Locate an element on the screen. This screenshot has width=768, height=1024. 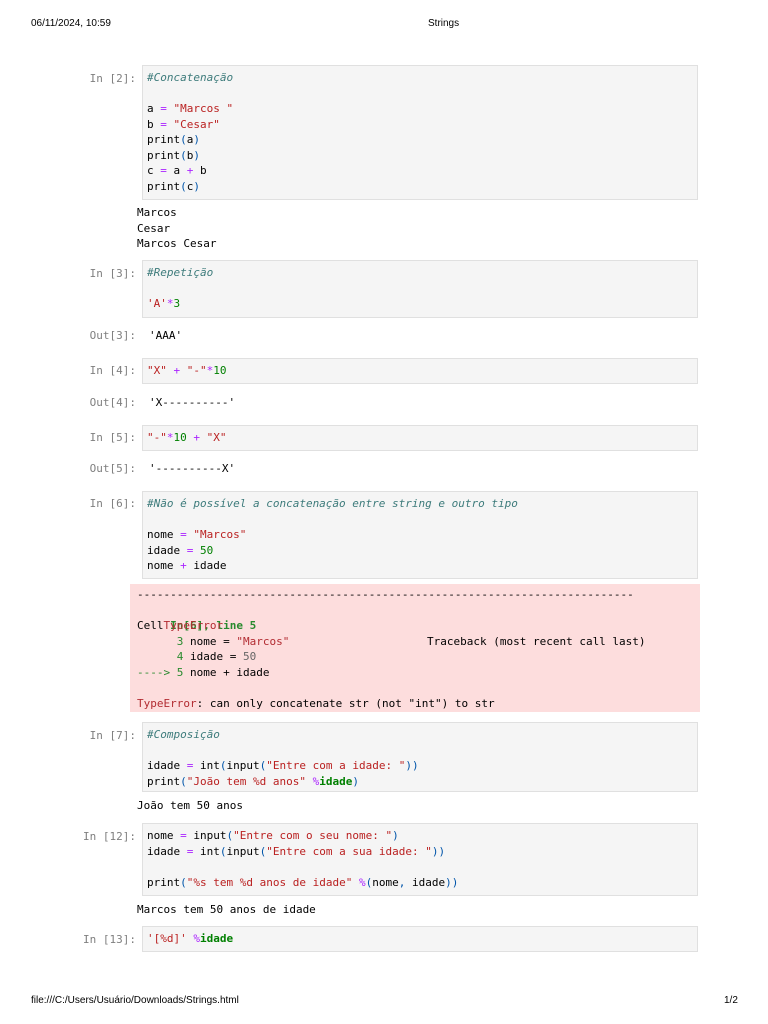
code-cell: "-"*10 + "X" is located at coordinates (420, 438).